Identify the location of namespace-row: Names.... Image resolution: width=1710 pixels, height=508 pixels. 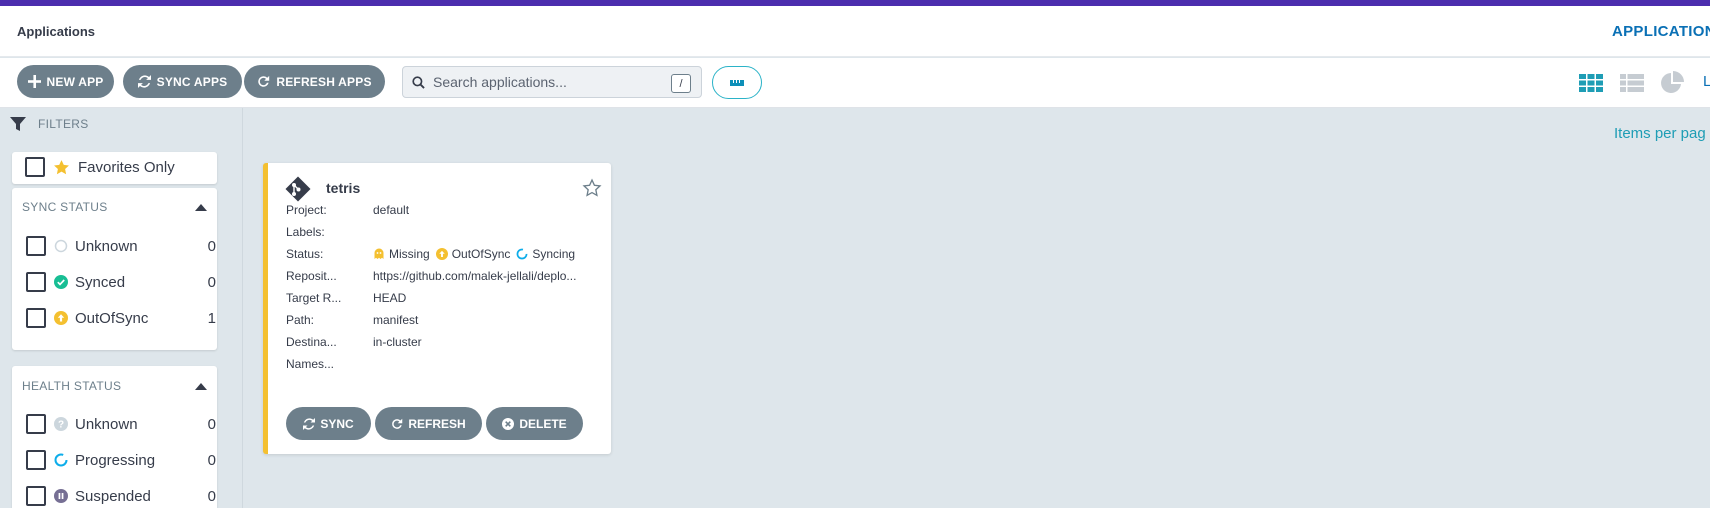
(329, 364).